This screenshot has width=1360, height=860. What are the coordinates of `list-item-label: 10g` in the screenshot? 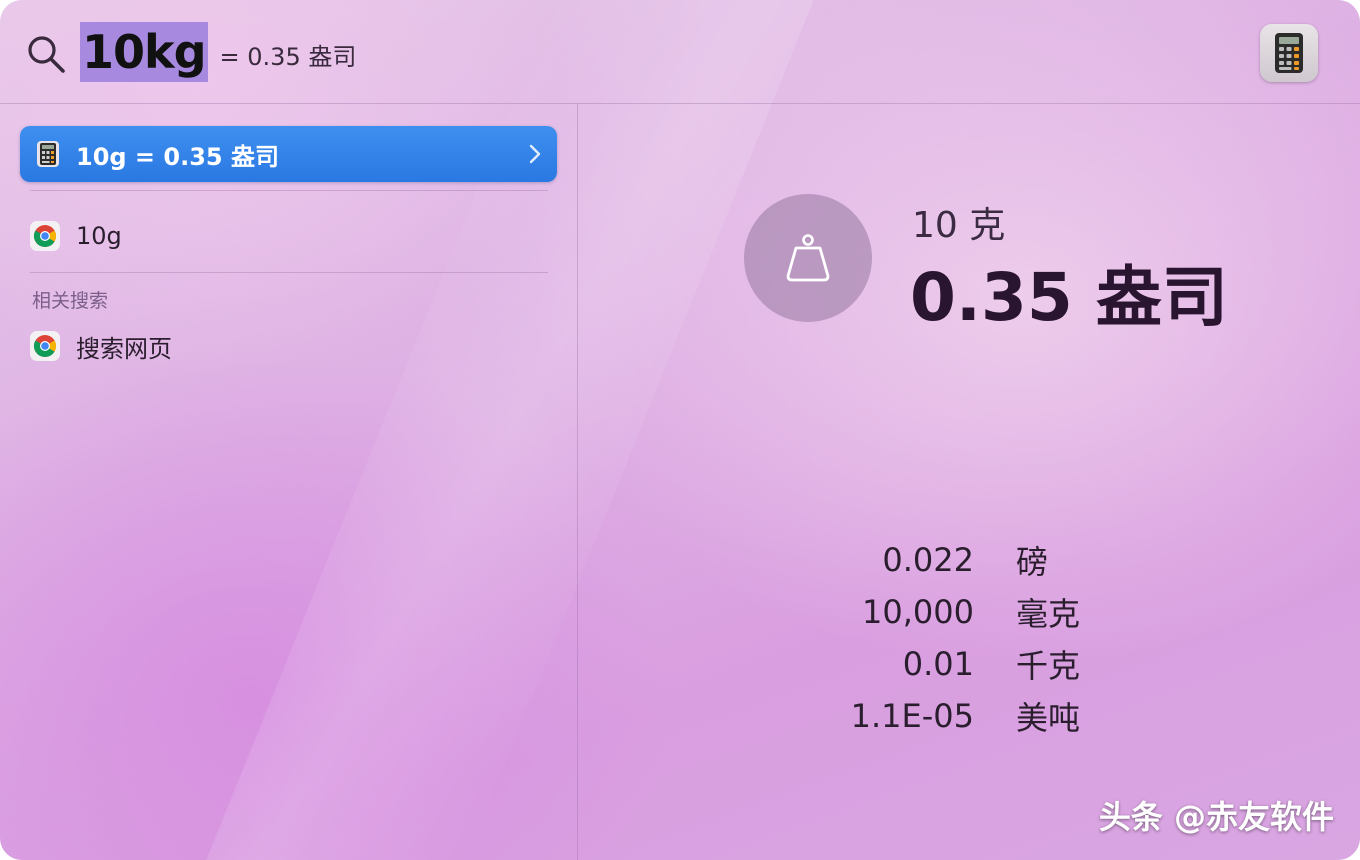 It's located at (99, 236).